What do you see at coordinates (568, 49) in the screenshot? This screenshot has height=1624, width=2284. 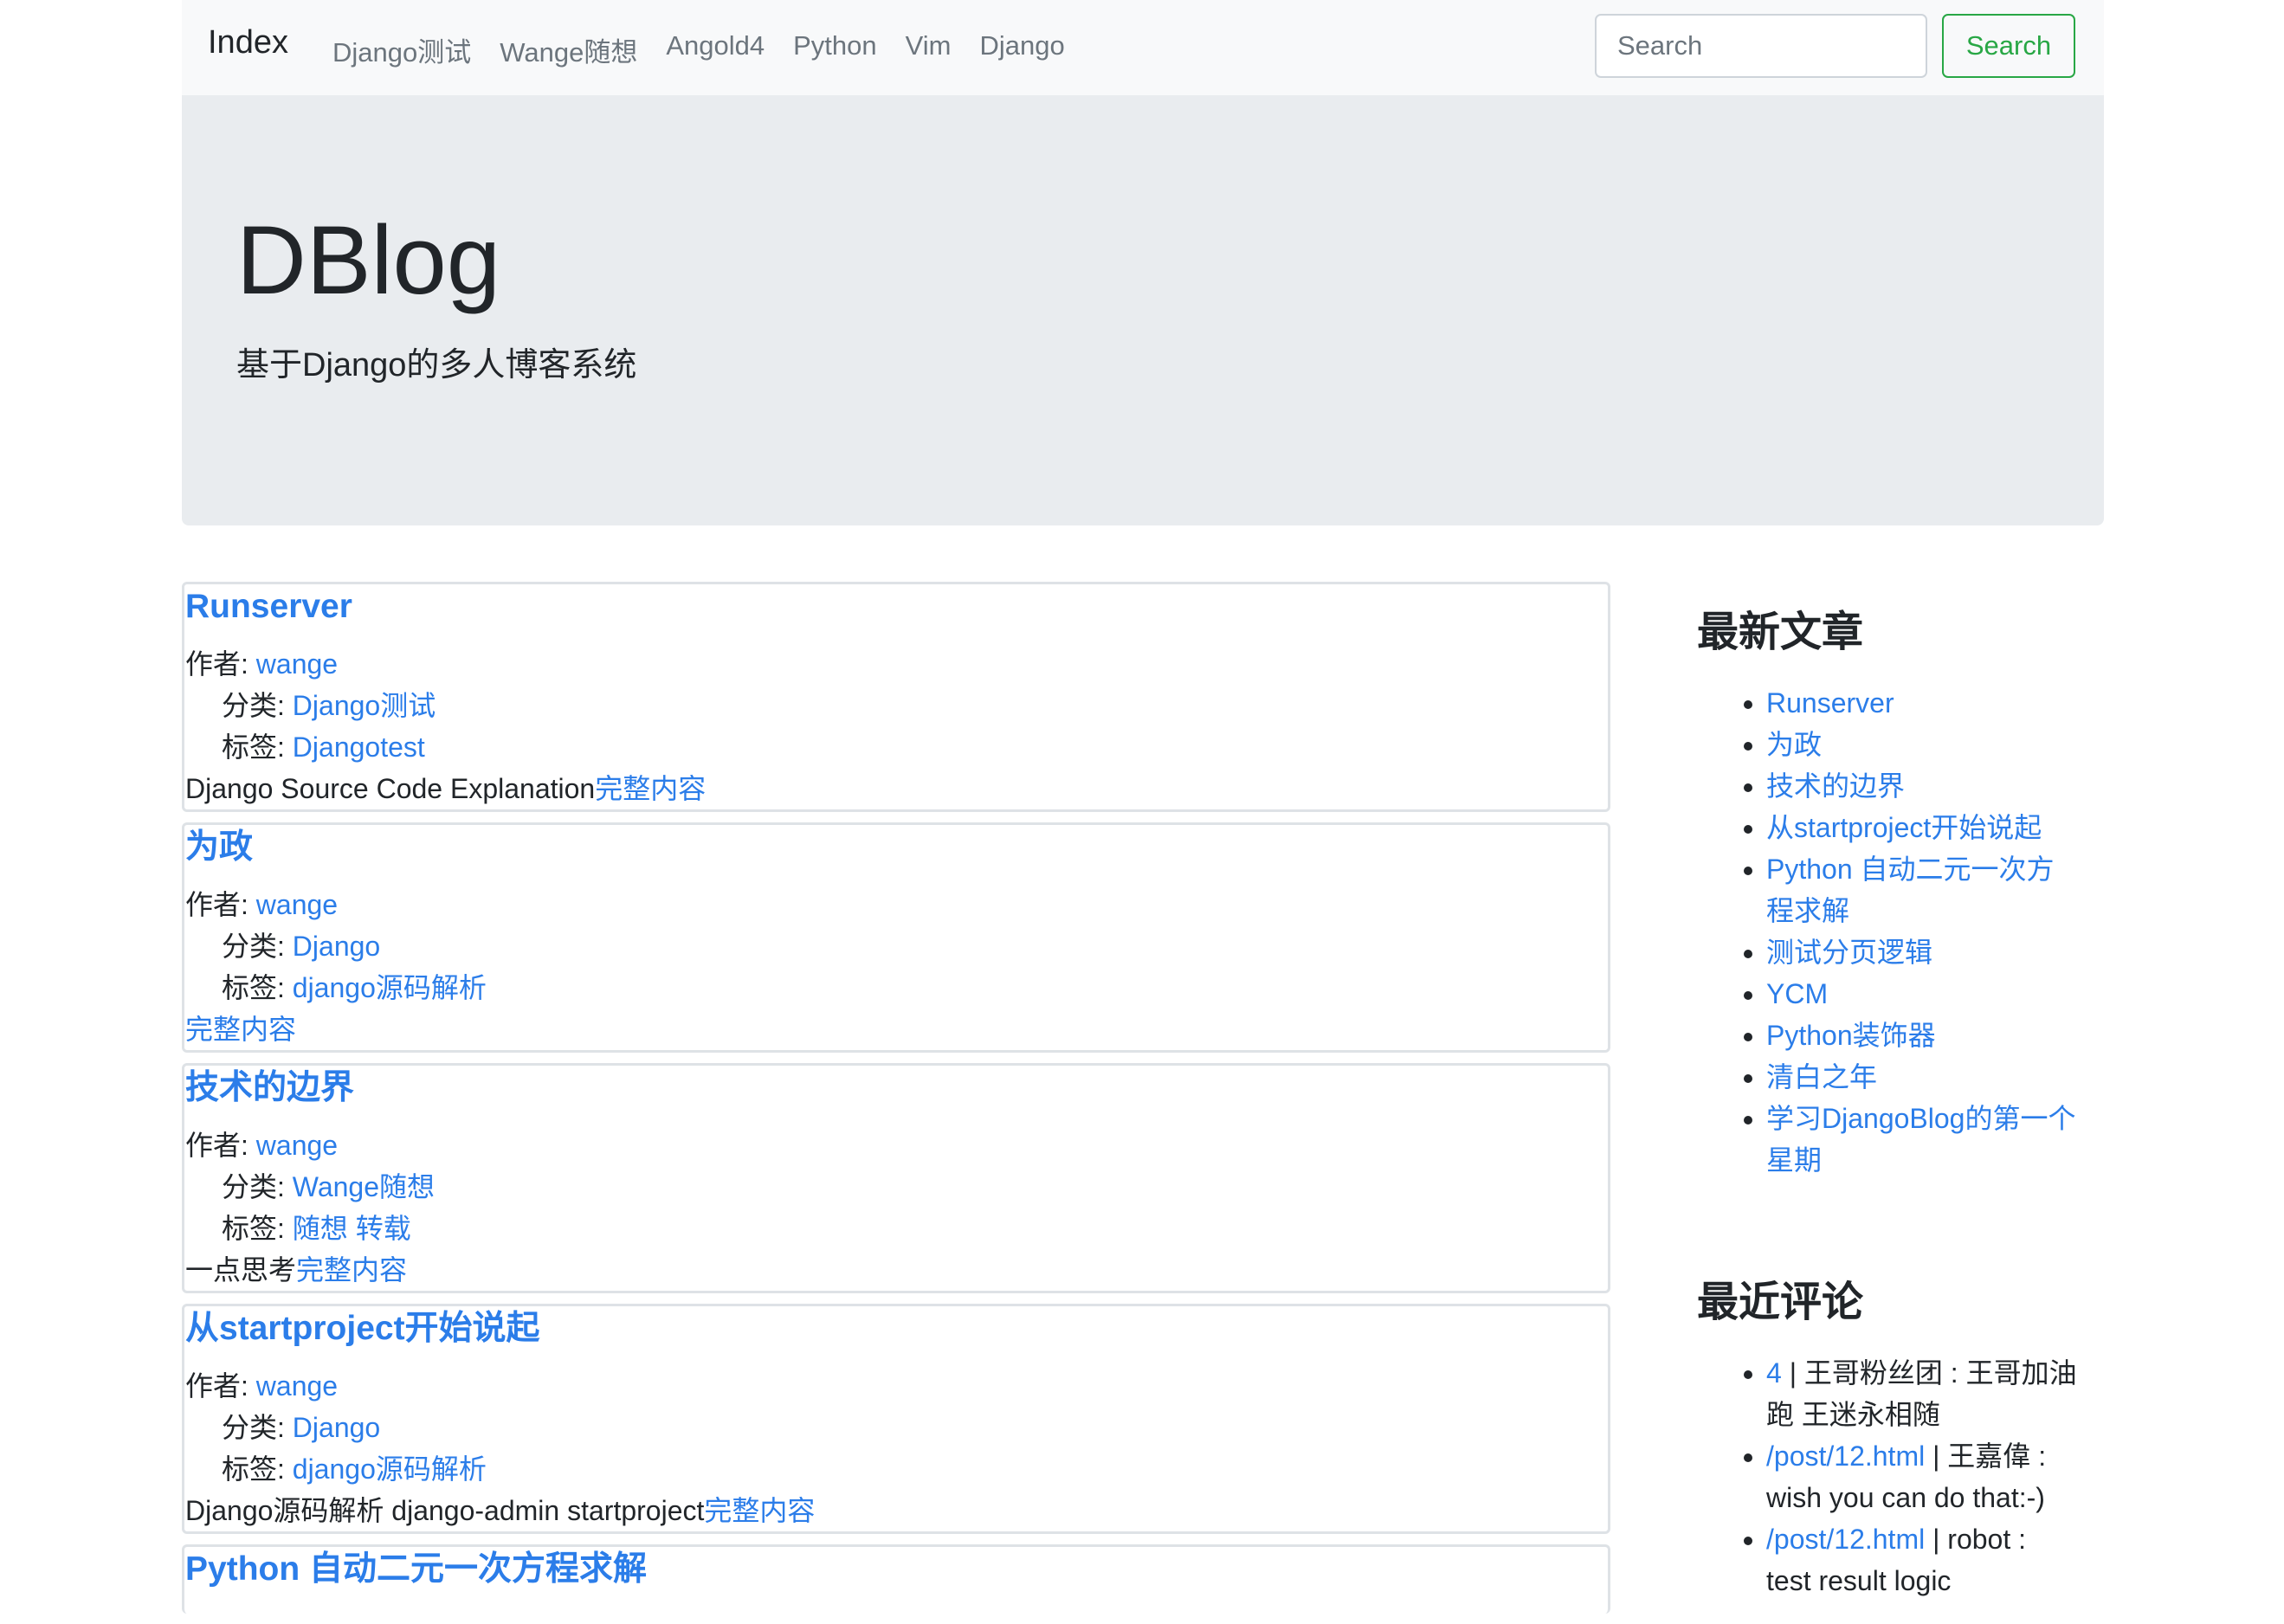 I see `nav-link-wange-thoughts: Wange随想` at bounding box center [568, 49].